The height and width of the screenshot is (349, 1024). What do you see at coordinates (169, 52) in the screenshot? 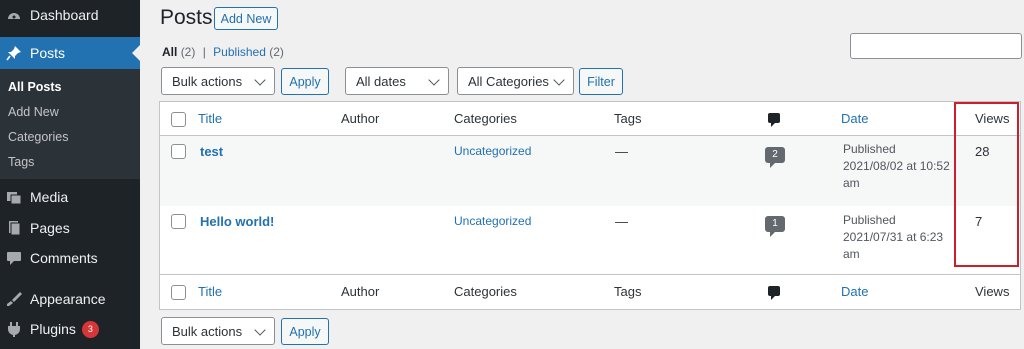
I see `filter-all-link: All` at bounding box center [169, 52].